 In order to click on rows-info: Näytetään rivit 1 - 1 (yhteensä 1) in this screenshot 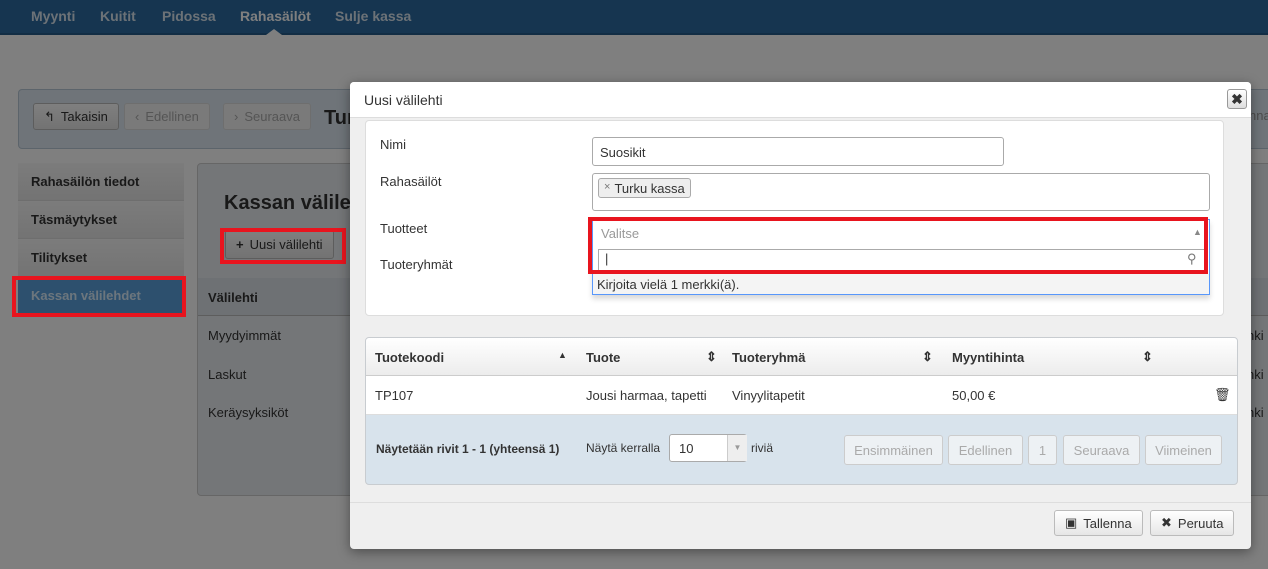, I will do `click(468, 449)`.